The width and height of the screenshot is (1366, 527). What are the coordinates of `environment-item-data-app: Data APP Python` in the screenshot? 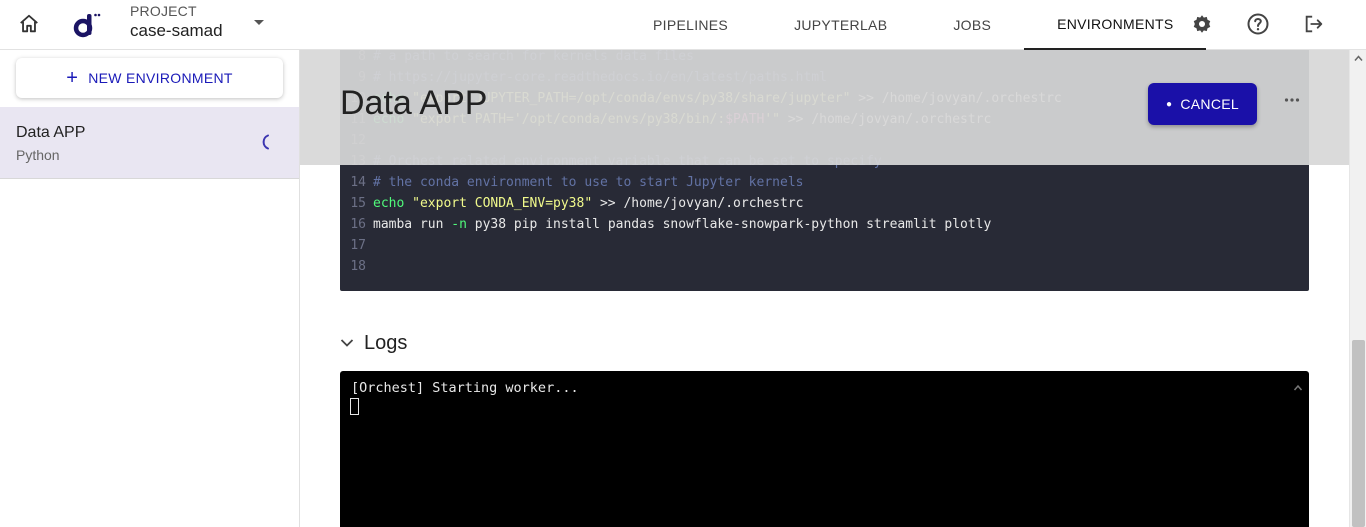 It's located at (149, 143).